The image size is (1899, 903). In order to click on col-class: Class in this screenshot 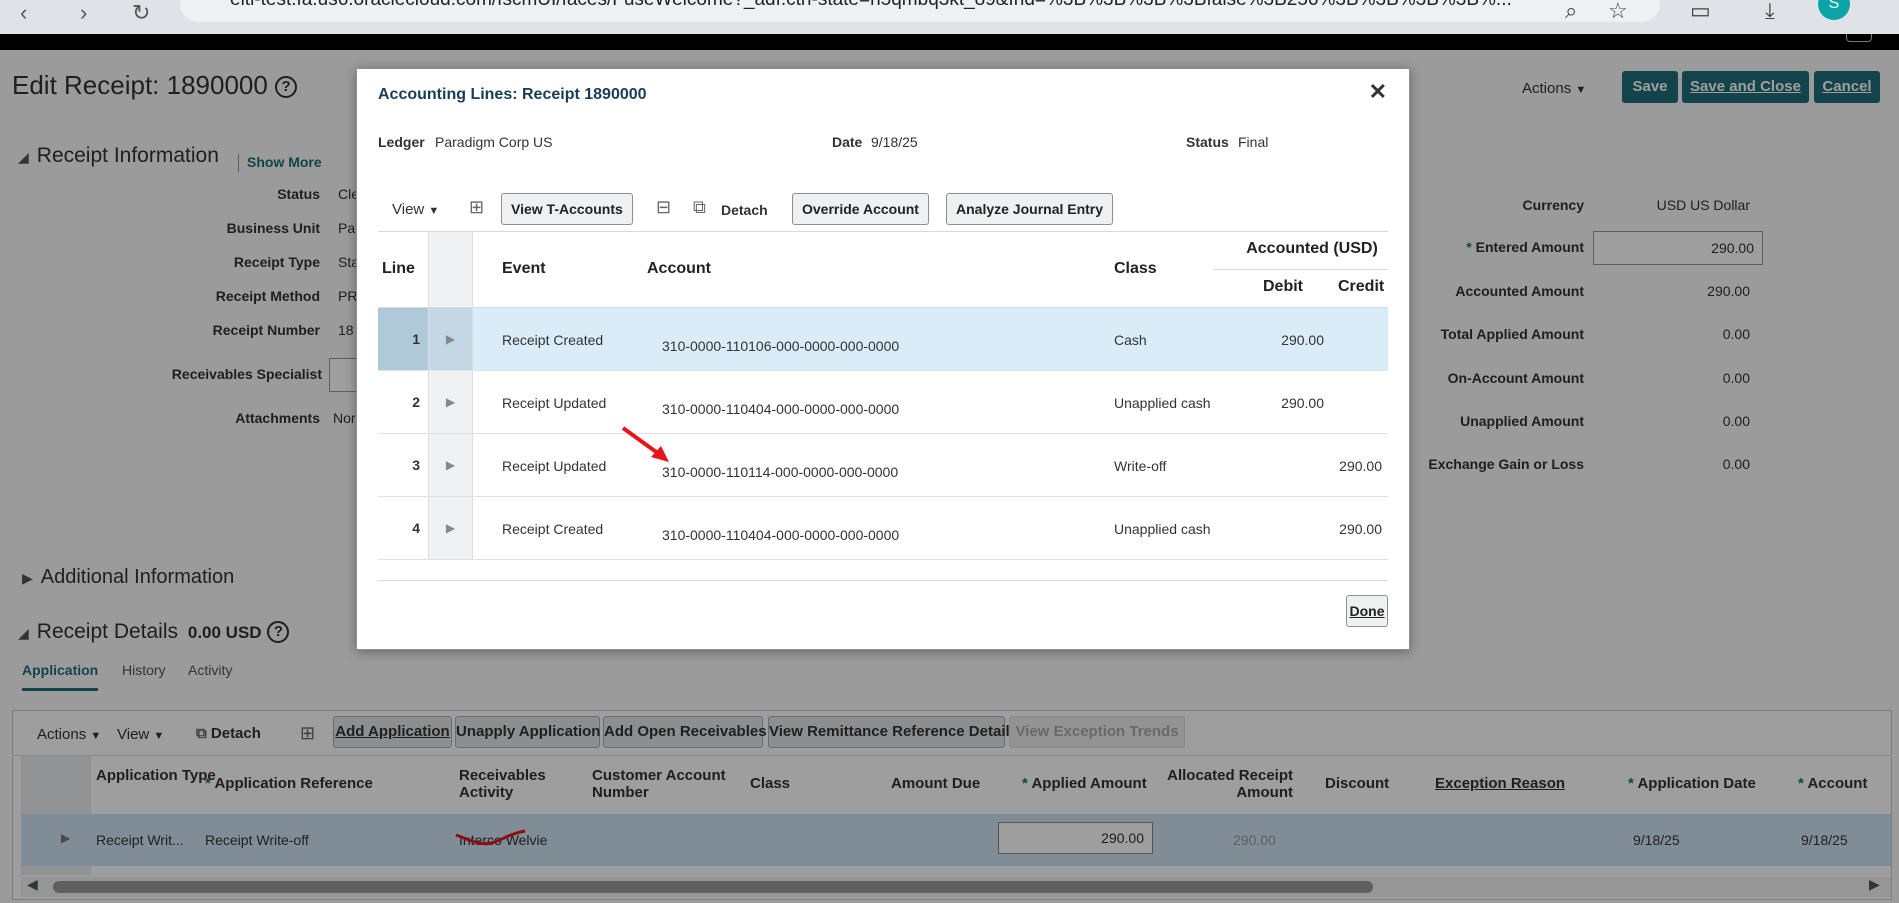, I will do `click(1135, 269)`.